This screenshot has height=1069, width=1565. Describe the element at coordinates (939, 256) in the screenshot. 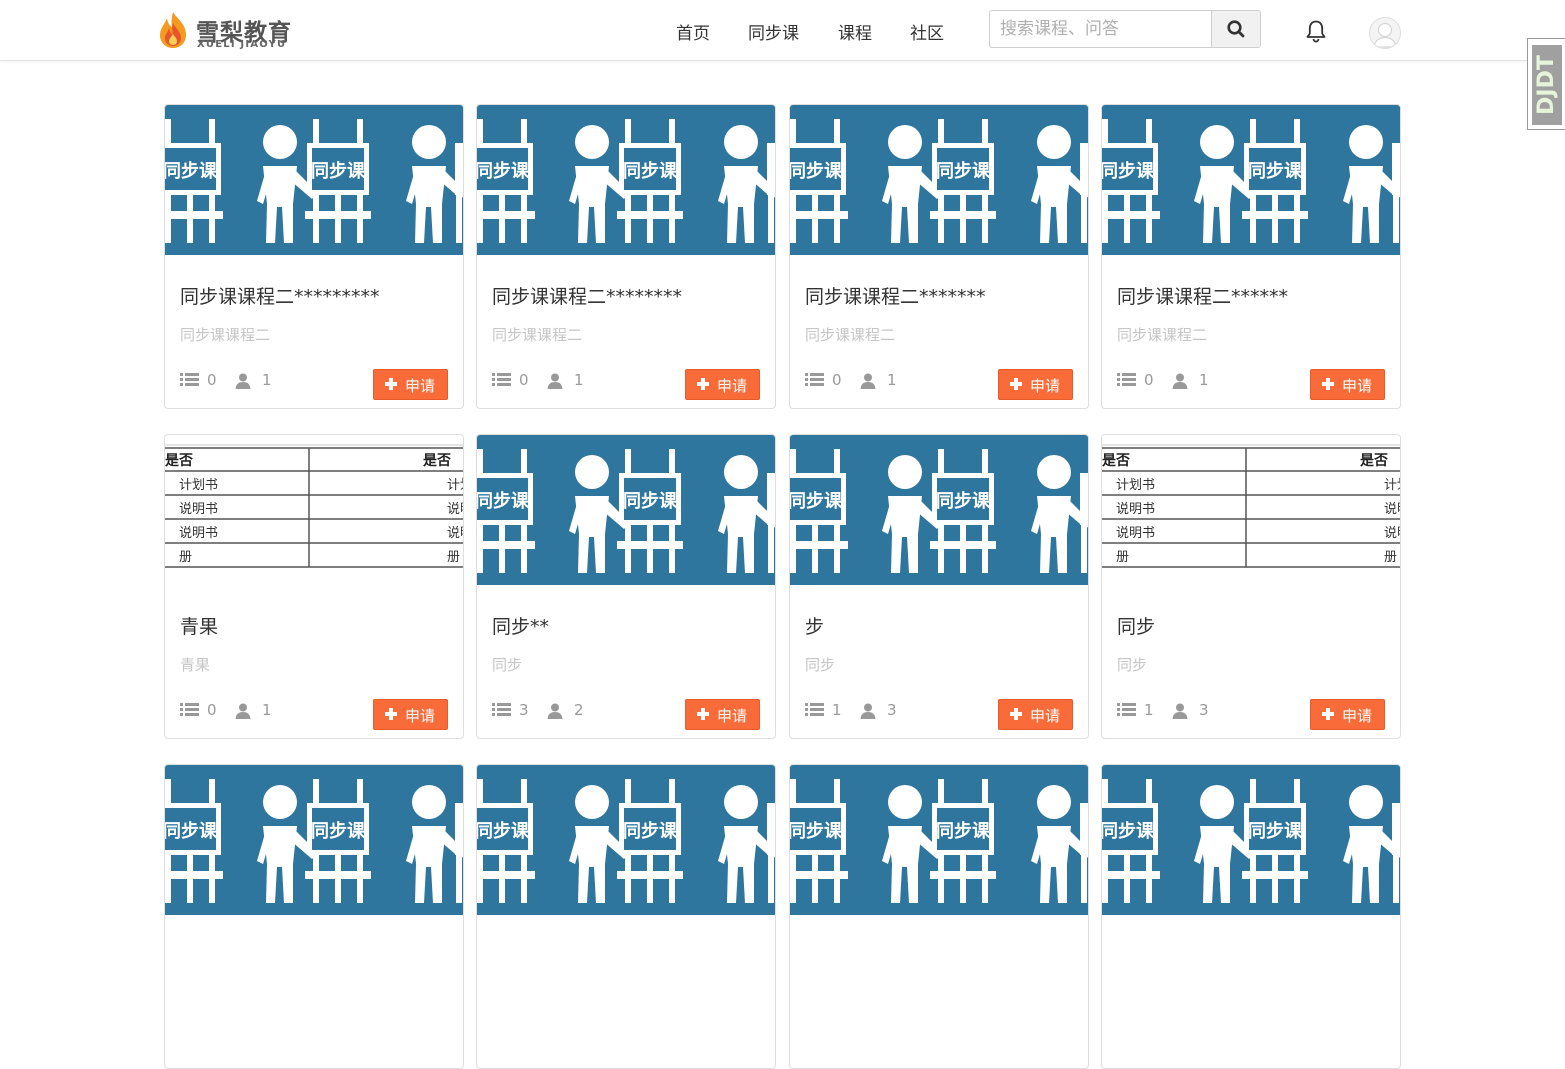

I see `course-card: 同步课 同步课 同步课课程二******* 同步课课程二 0 1 申请` at that location.